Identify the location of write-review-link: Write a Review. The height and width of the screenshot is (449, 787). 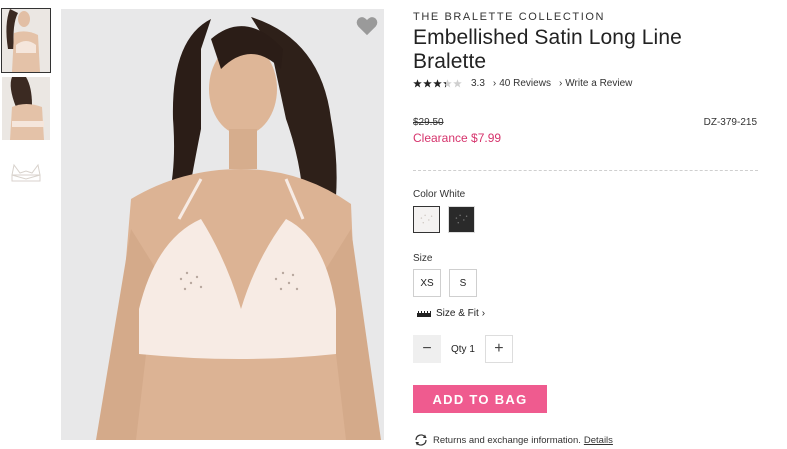
(598, 83).